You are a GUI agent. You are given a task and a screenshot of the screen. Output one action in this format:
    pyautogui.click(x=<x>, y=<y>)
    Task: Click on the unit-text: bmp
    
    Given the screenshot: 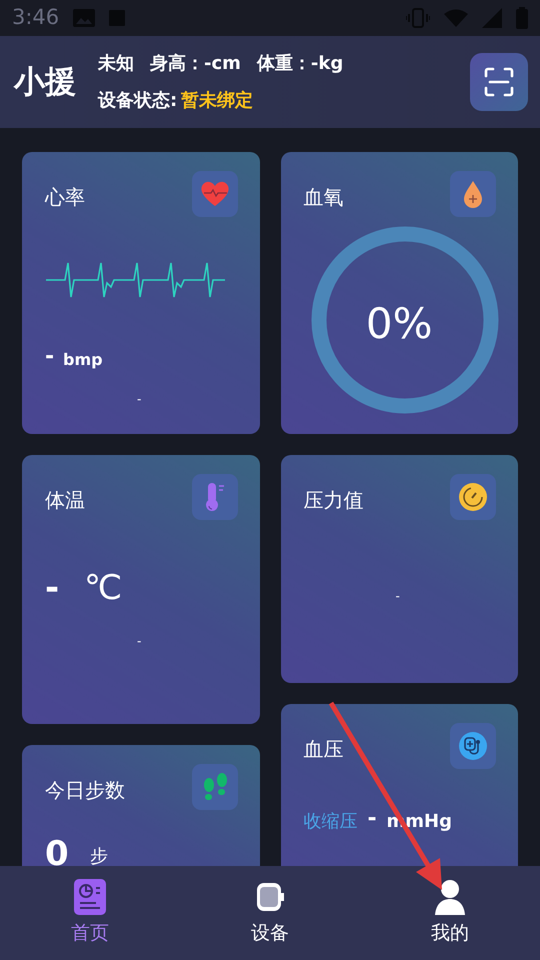 What is the action you would take?
    pyautogui.click(x=83, y=360)
    